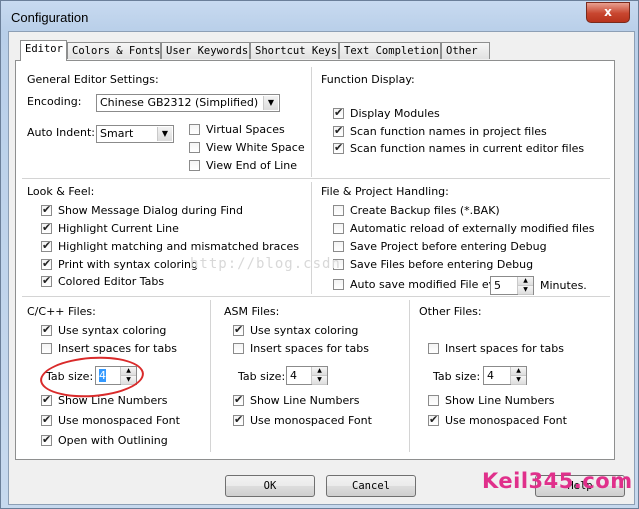 The width and height of the screenshot is (639, 509). I want to click on close-button: x, so click(608, 12).